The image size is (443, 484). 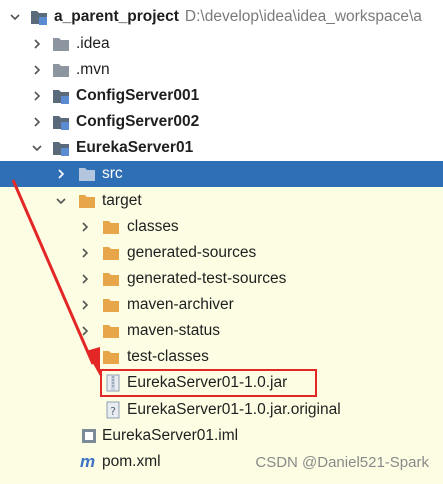 What do you see at coordinates (55, 277) in the screenshot?
I see `annotation-arrow` at bounding box center [55, 277].